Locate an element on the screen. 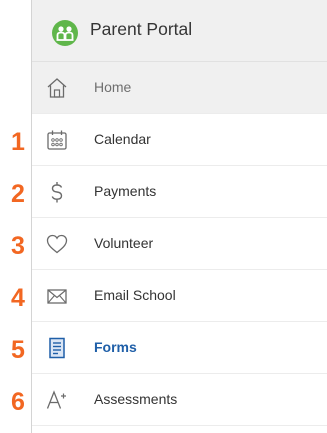 Image resolution: width=327 pixels, height=433 pixels. calendar-icon is located at coordinates (57, 140).